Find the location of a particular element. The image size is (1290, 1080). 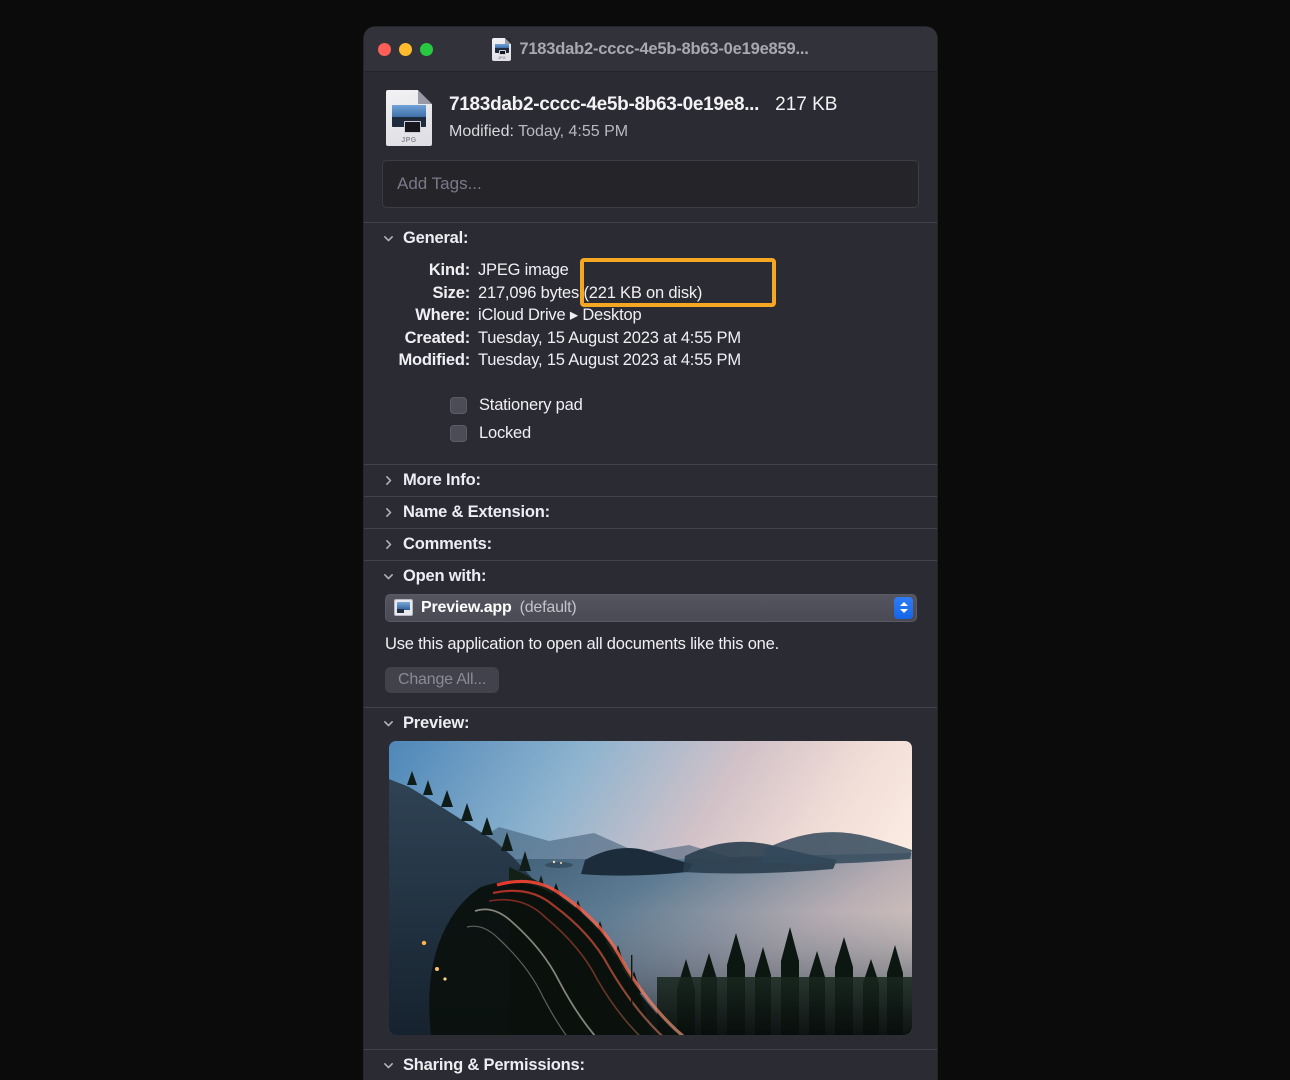

file-modified-label: Modified: is located at coordinates (481, 131).